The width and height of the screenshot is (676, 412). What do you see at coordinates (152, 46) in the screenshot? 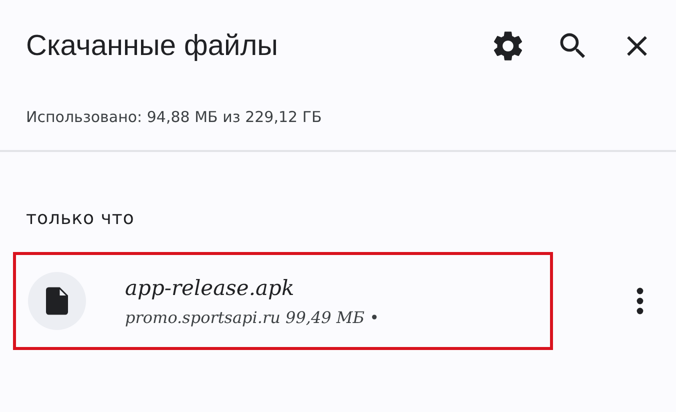
I see `page-title: Скачанные файлы` at bounding box center [152, 46].